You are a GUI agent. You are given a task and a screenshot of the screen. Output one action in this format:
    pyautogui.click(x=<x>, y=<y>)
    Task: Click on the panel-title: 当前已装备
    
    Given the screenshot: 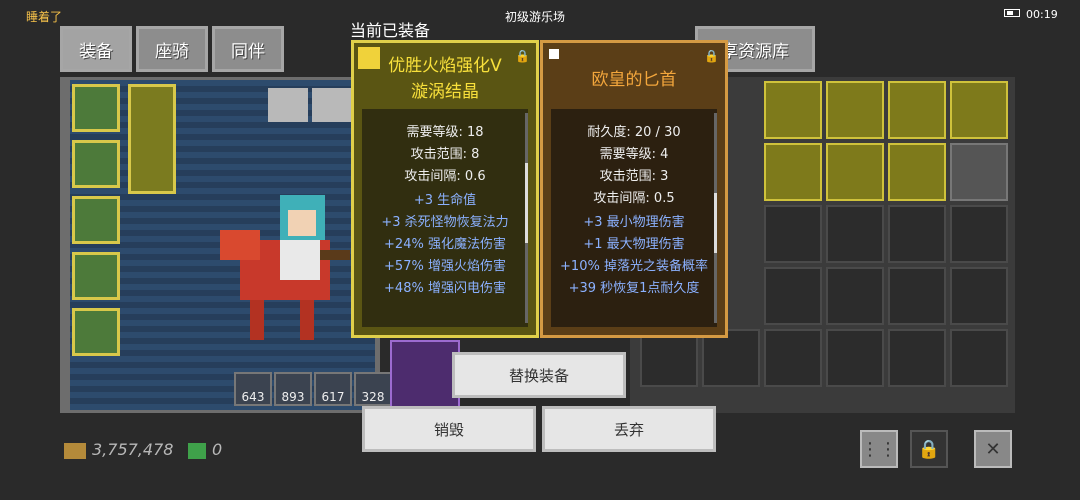 What is the action you would take?
    pyautogui.click(x=390, y=30)
    